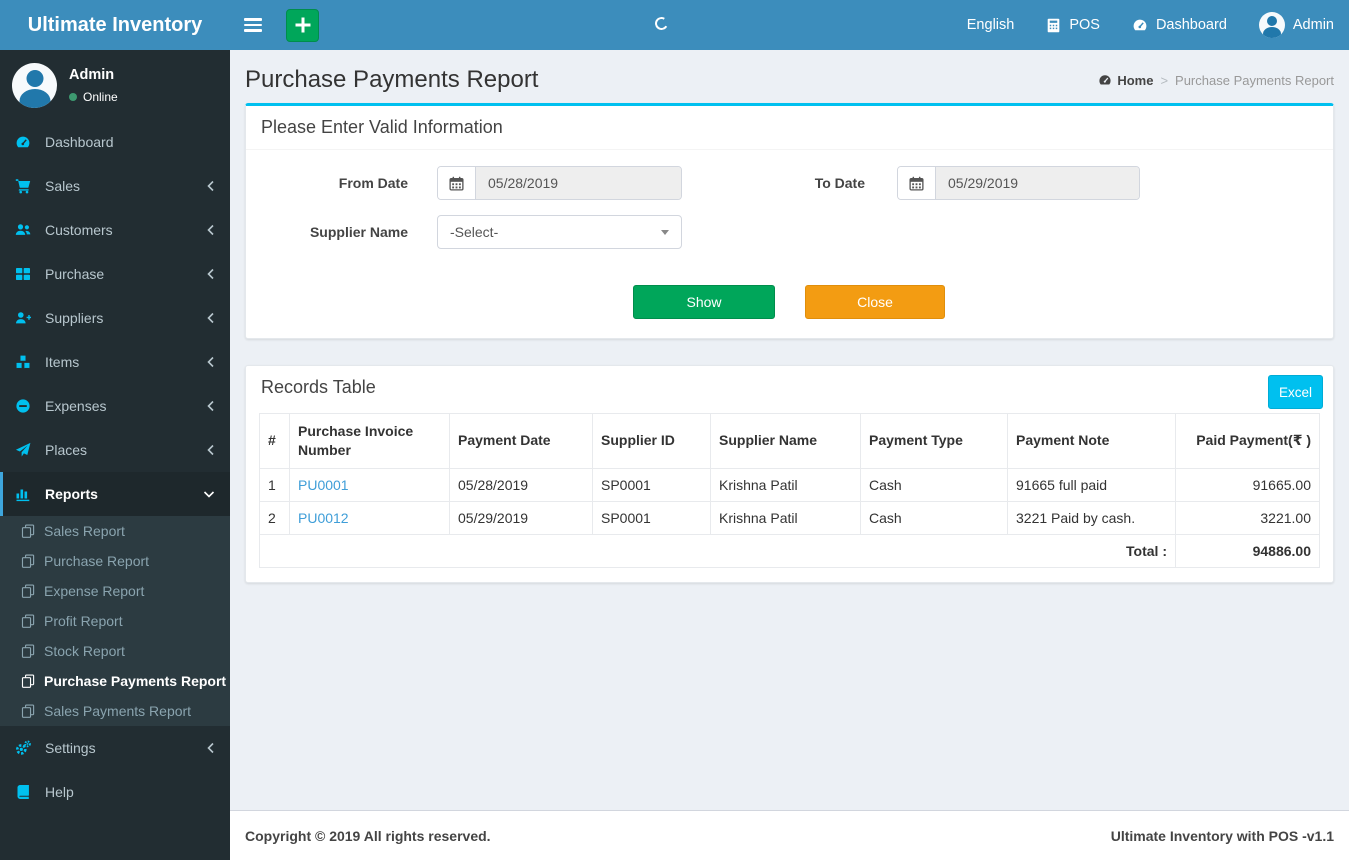 The height and width of the screenshot is (860, 1349). Describe the element at coordinates (661, 23) in the screenshot. I see `moon-icon` at that location.